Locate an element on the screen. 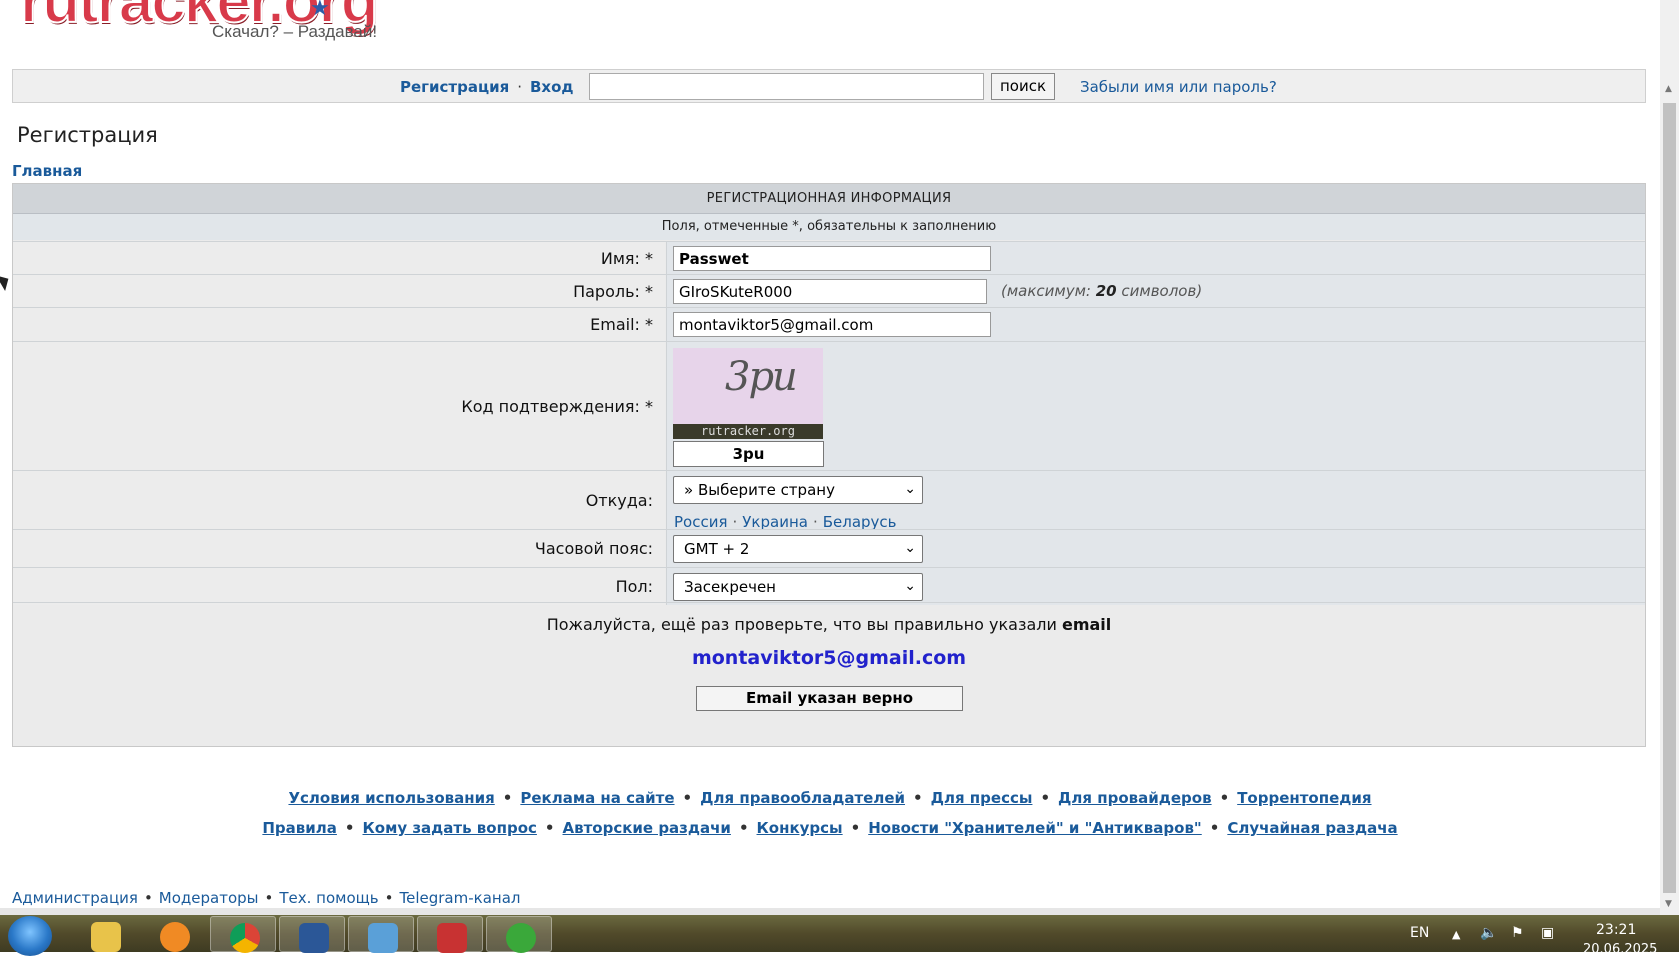  mouse-cursor-icon is located at coordinates (6, 281).